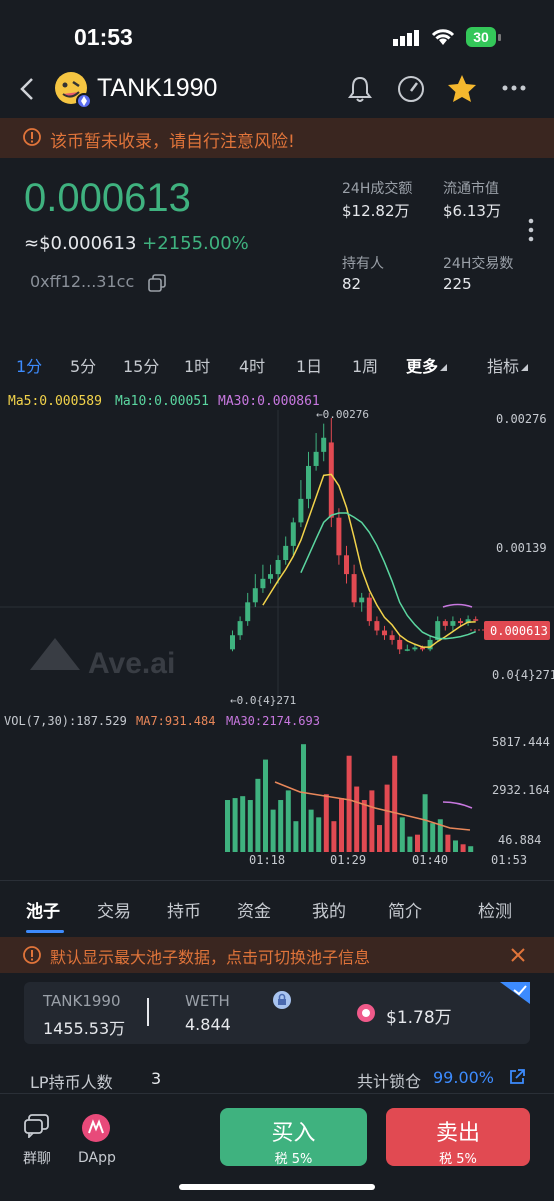 The image size is (554, 1201). Describe the element at coordinates (309, 365) in the screenshot. I see `timeframe-1d: 1日` at that location.